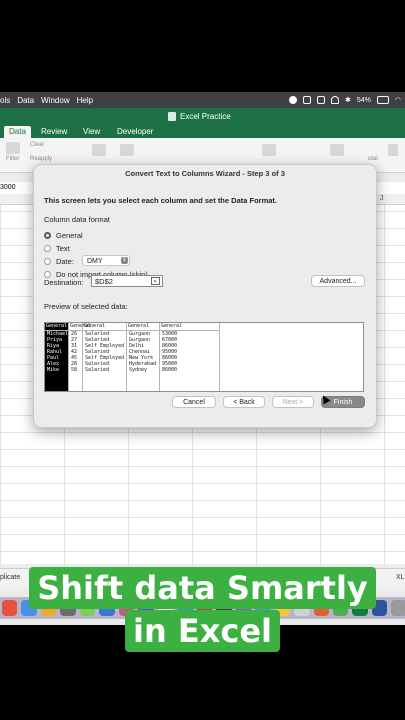  I want to click on reapply-label: Reapply, so click(41, 159).